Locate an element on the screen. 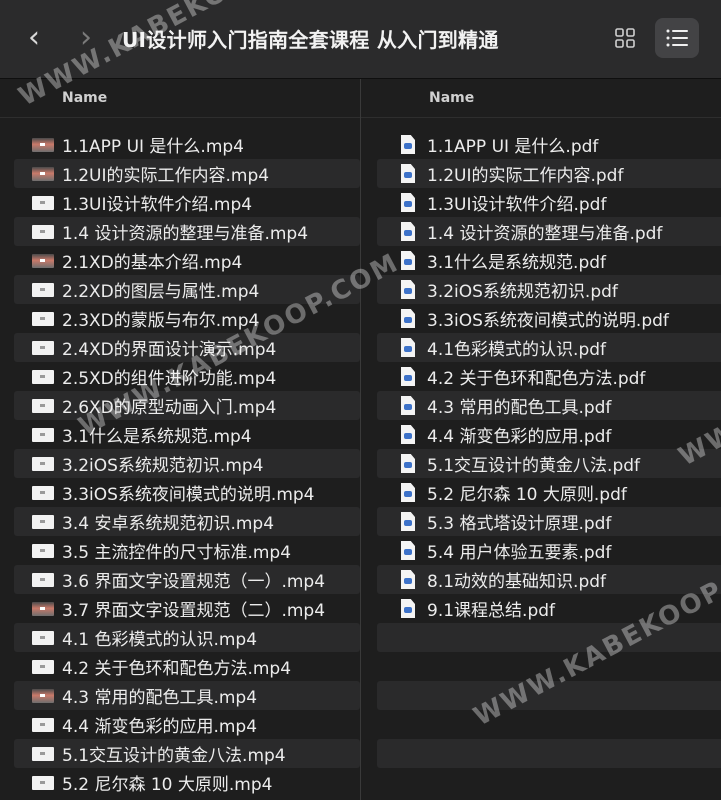  file-row: 4.3 常用的配色工具.pdf is located at coordinates (549, 405).